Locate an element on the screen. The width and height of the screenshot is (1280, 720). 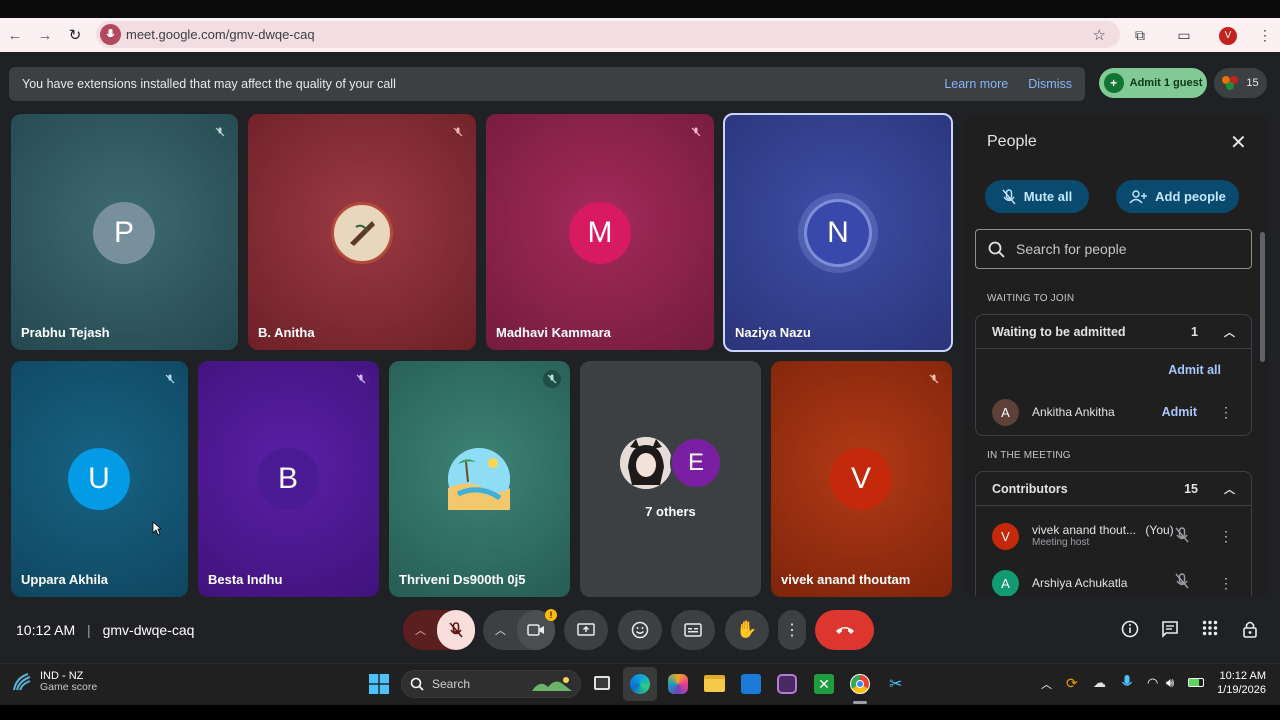
avatar: A is located at coordinates (1005, 582).